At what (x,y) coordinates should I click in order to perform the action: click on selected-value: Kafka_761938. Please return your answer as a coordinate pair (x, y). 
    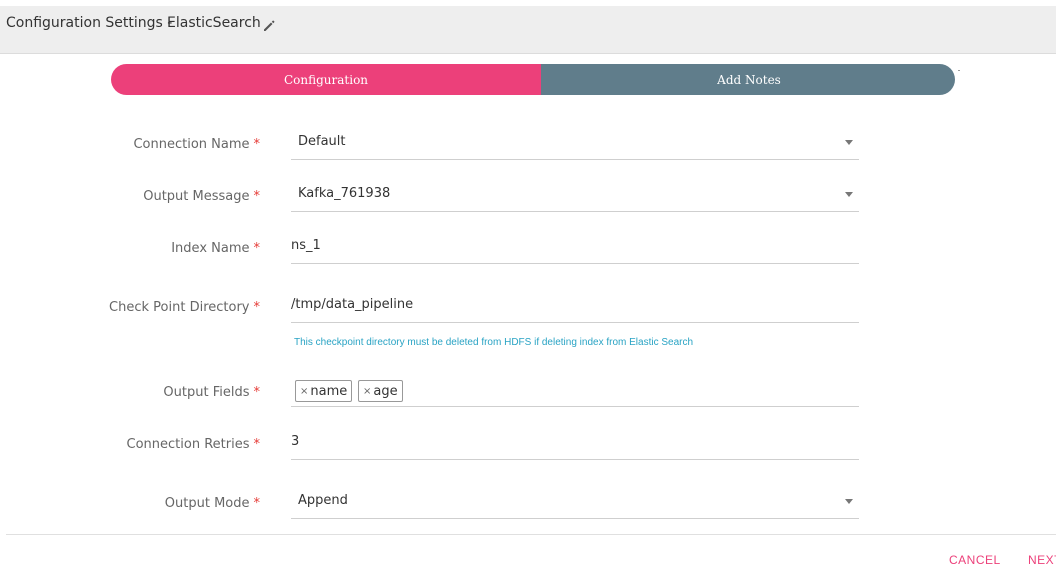
    Looking at the image, I should click on (344, 193).